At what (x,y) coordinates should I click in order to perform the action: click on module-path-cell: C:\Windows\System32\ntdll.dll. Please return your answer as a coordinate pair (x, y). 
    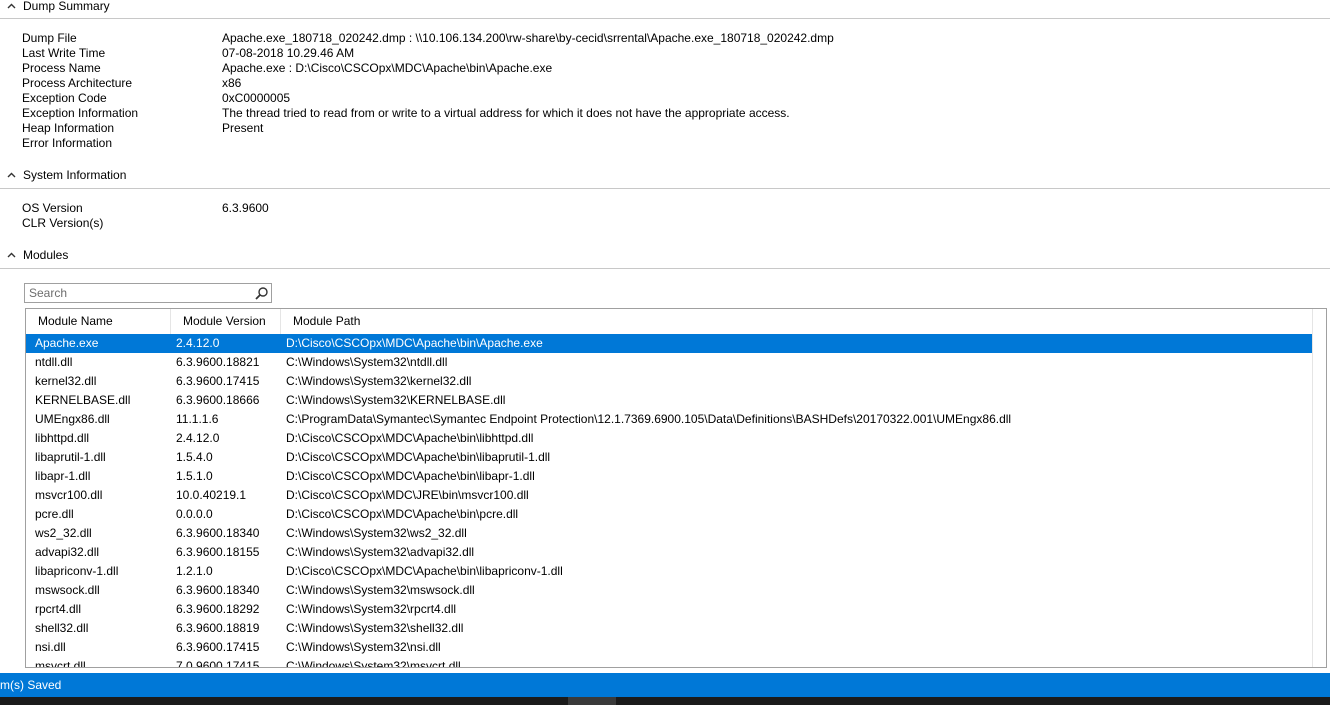
    Looking at the image, I should click on (367, 362).